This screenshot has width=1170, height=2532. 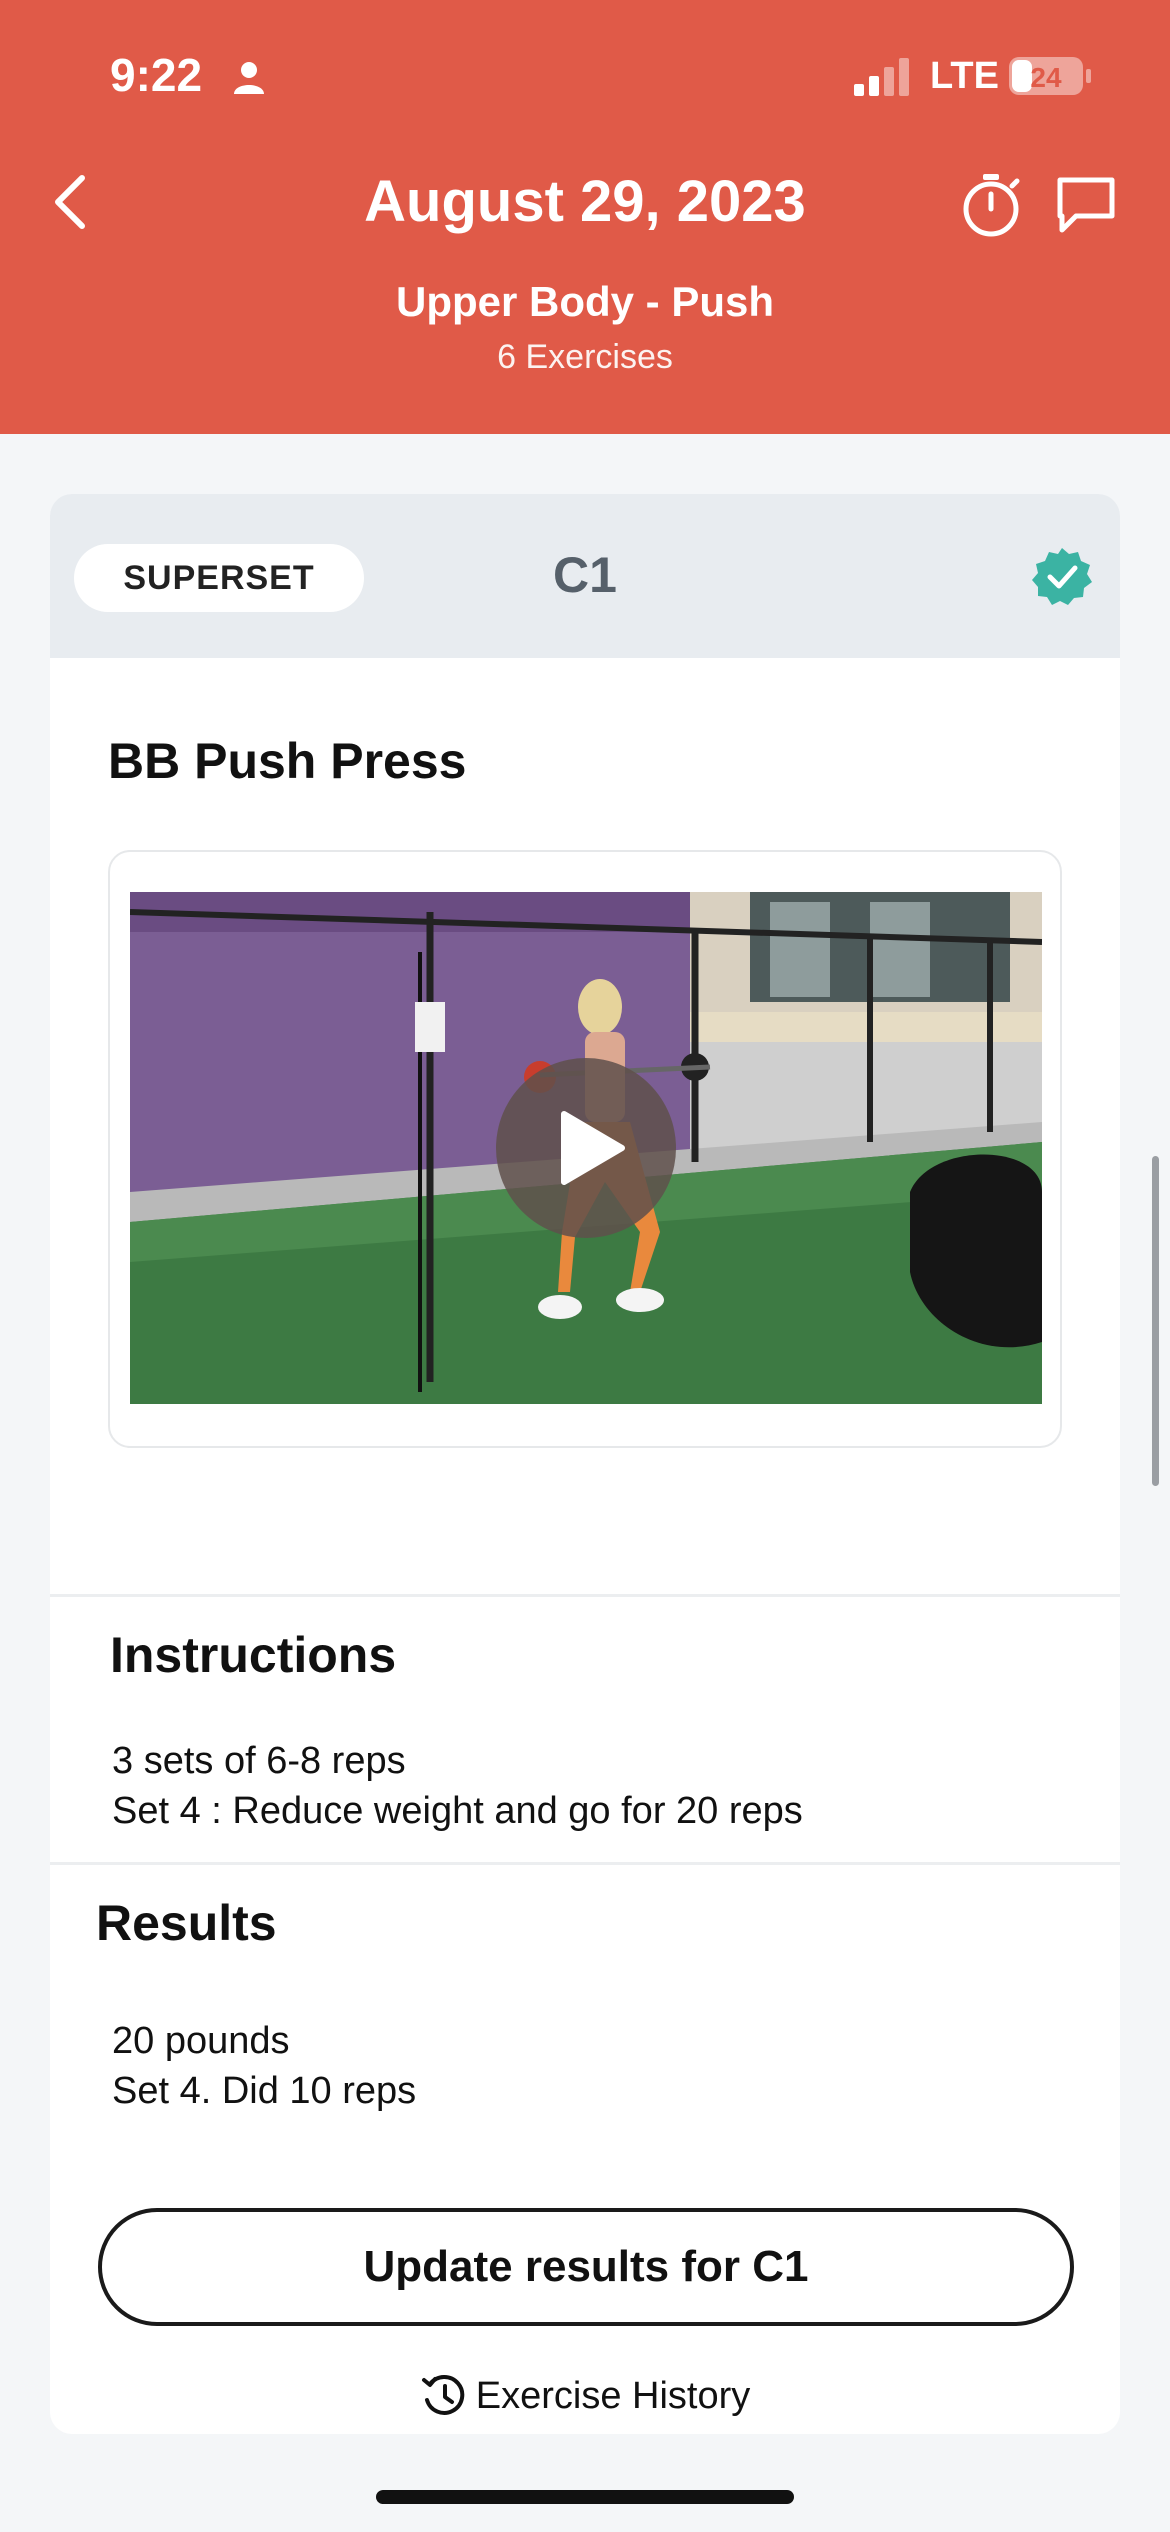 I want to click on battery-icon: 24, so click(x=1050, y=76).